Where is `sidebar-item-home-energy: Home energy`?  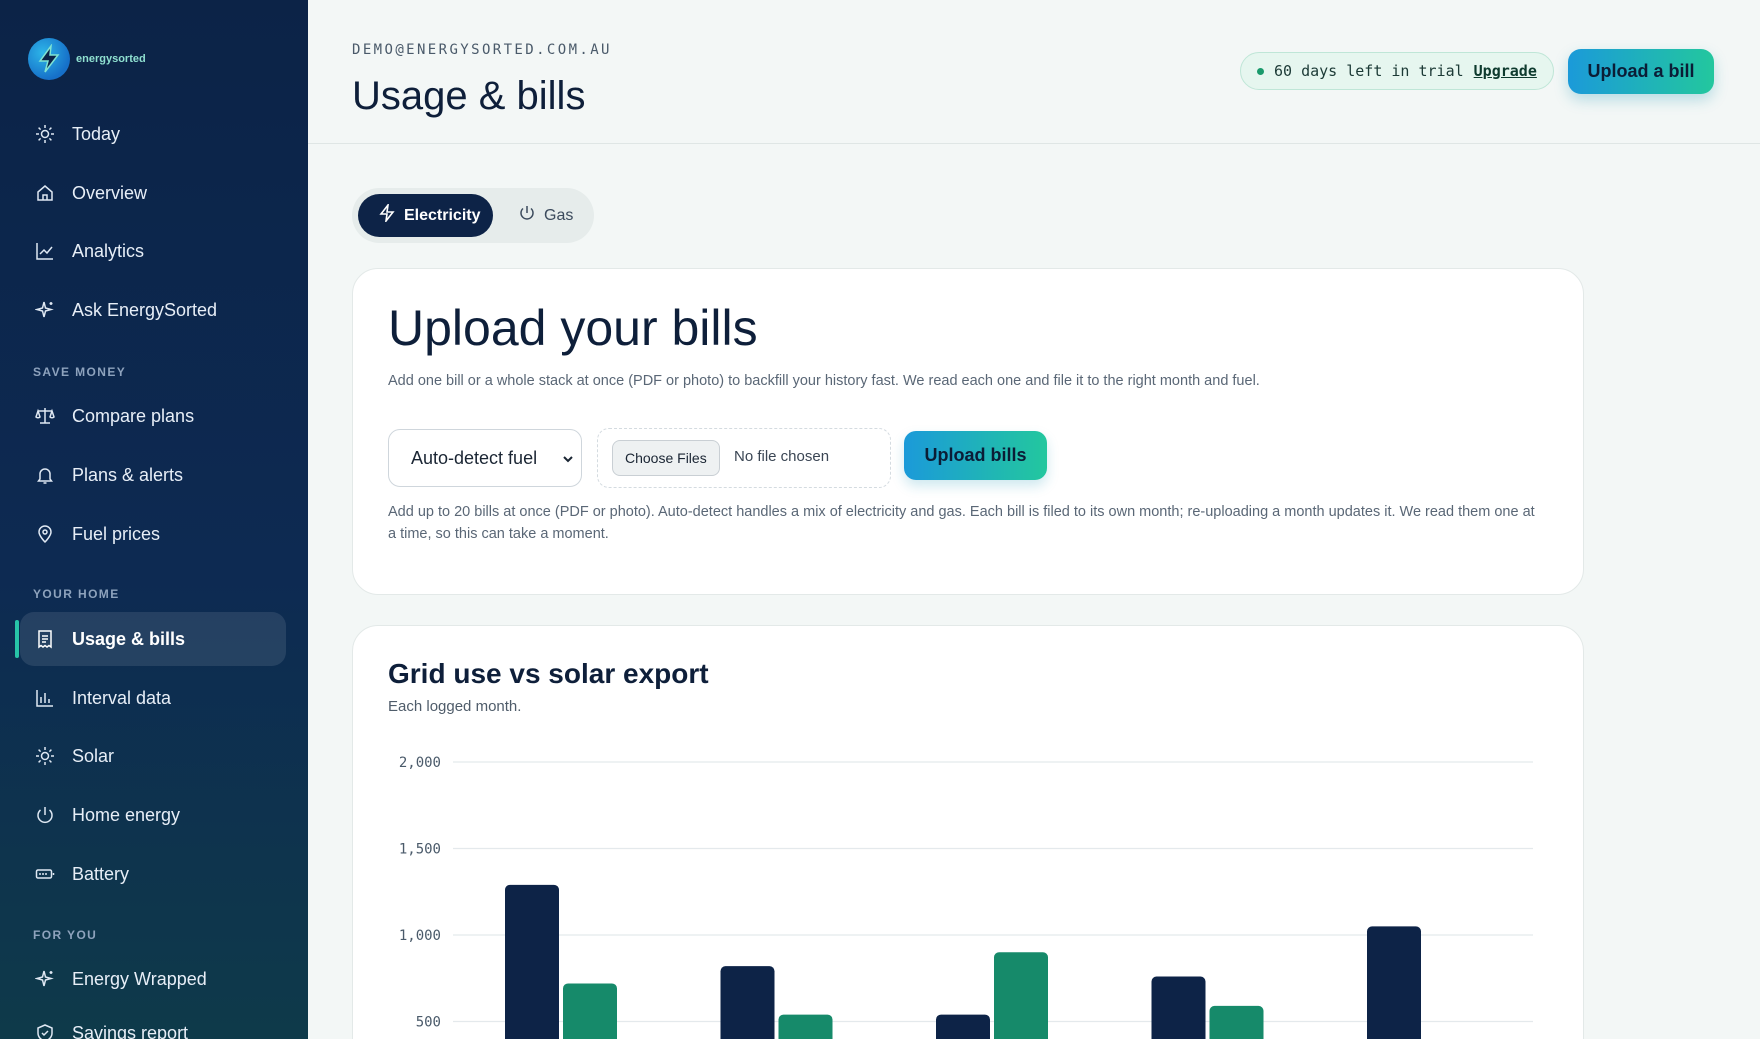
sidebar-item-home-energy: Home energy is located at coordinates (153, 815).